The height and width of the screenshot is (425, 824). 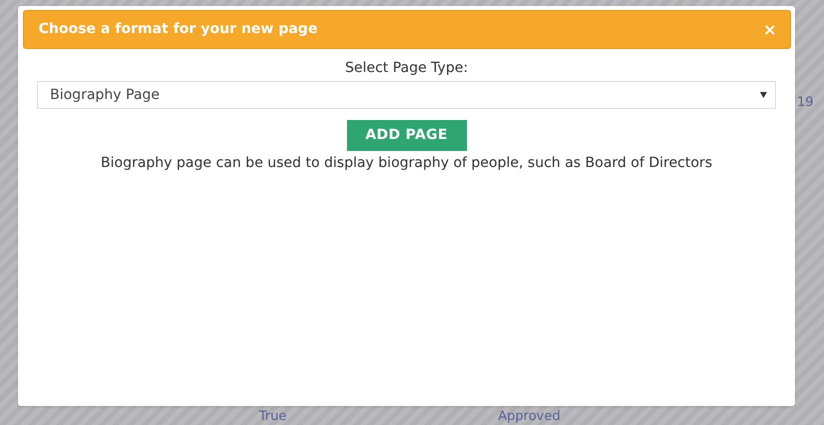 I want to click on add-page-button: ADD PAGE, so click(x=406, y=135).